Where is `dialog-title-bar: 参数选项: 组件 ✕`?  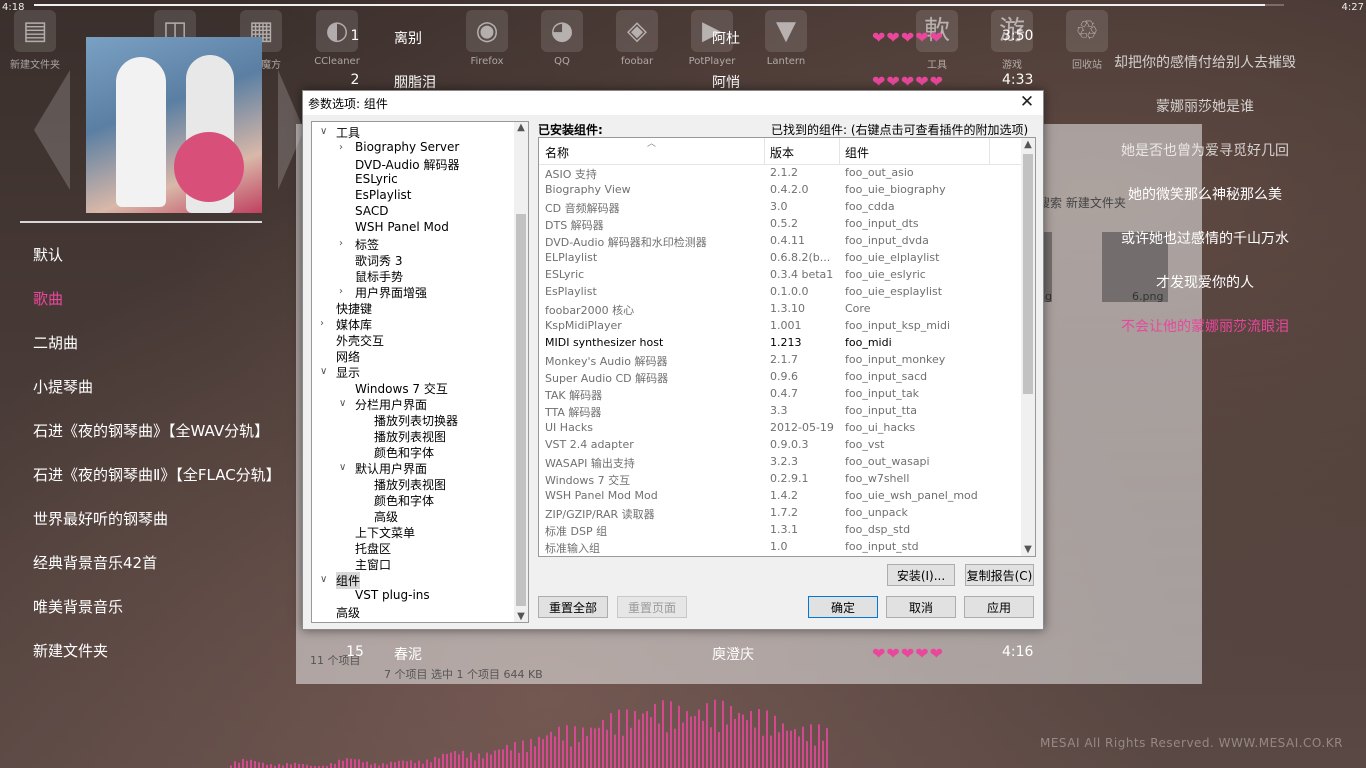 dialog-title-bar: 参数选项: 组件 ✕ is located at coordinates (673, 103).